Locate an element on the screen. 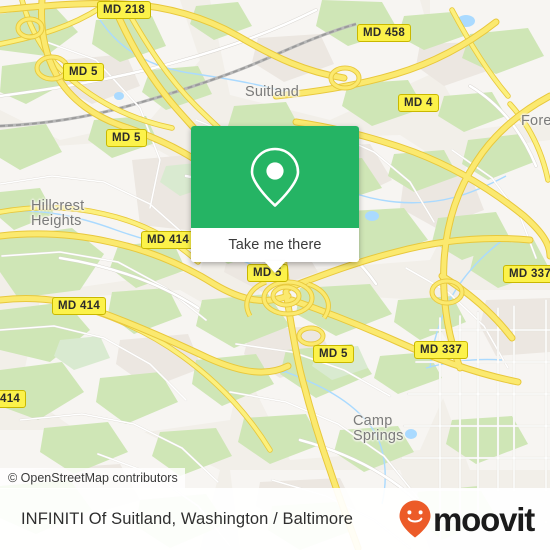 The height and width of the screenshot is (550, 550). road-shield-md-458: MD 458 is located at coordinates (384, 33).